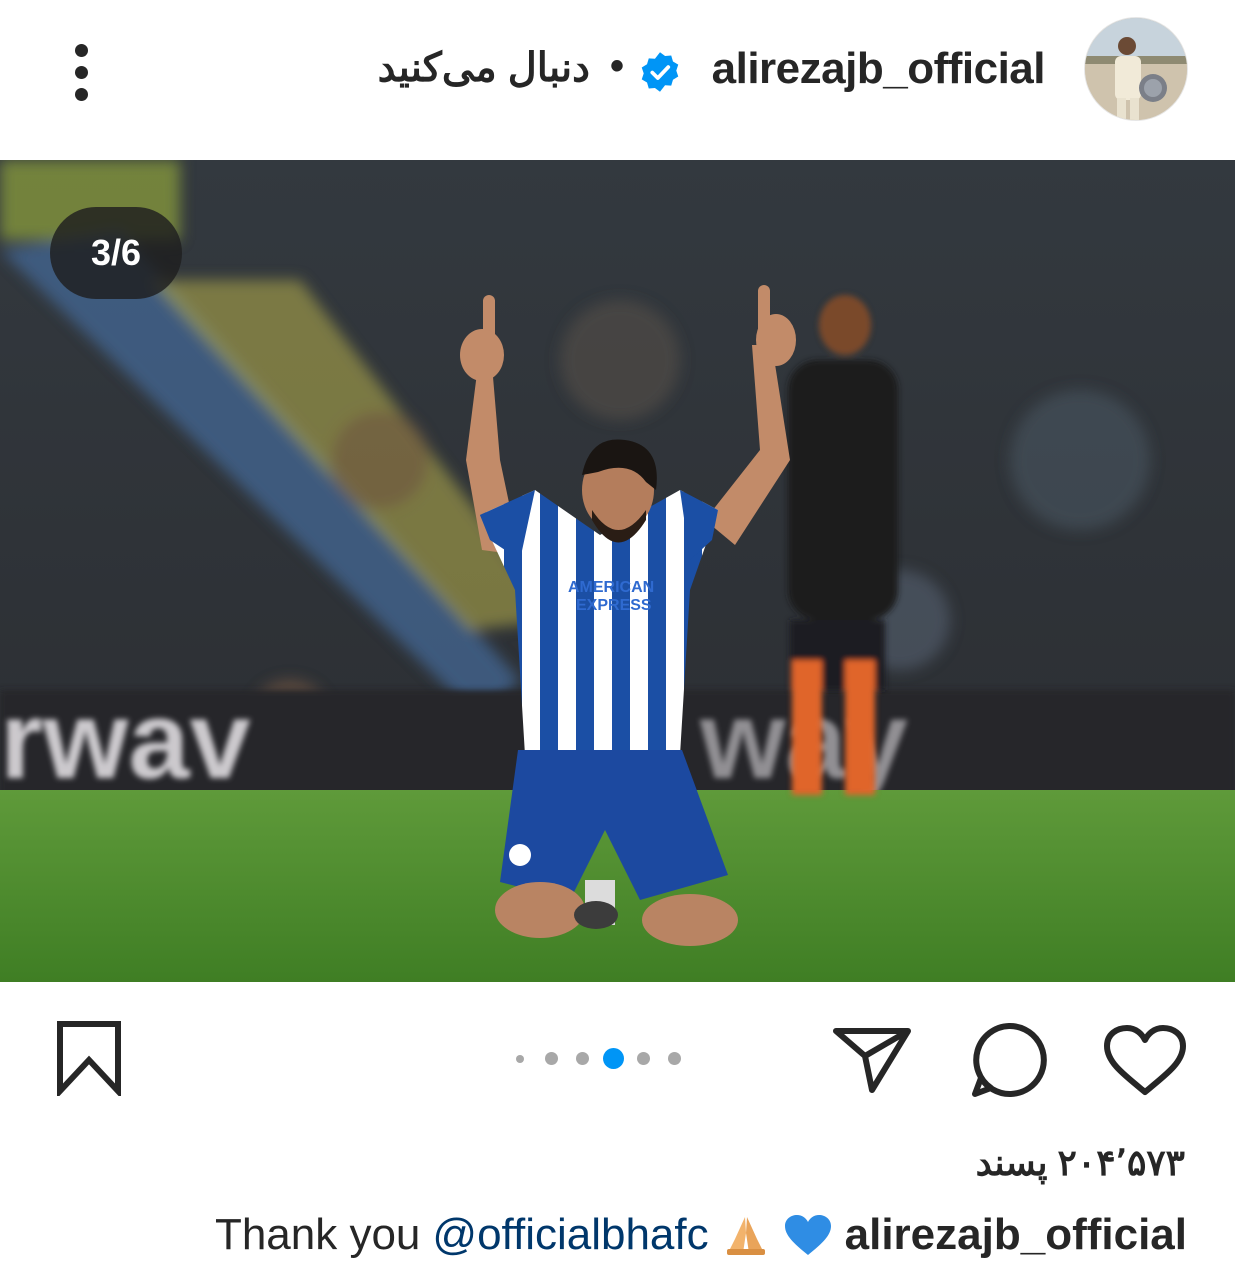 The image size is (1235, 1280). Describe the element at coordinates (611, 587) in the screenshot. I see `svg-text: AMERICAN` at that location.